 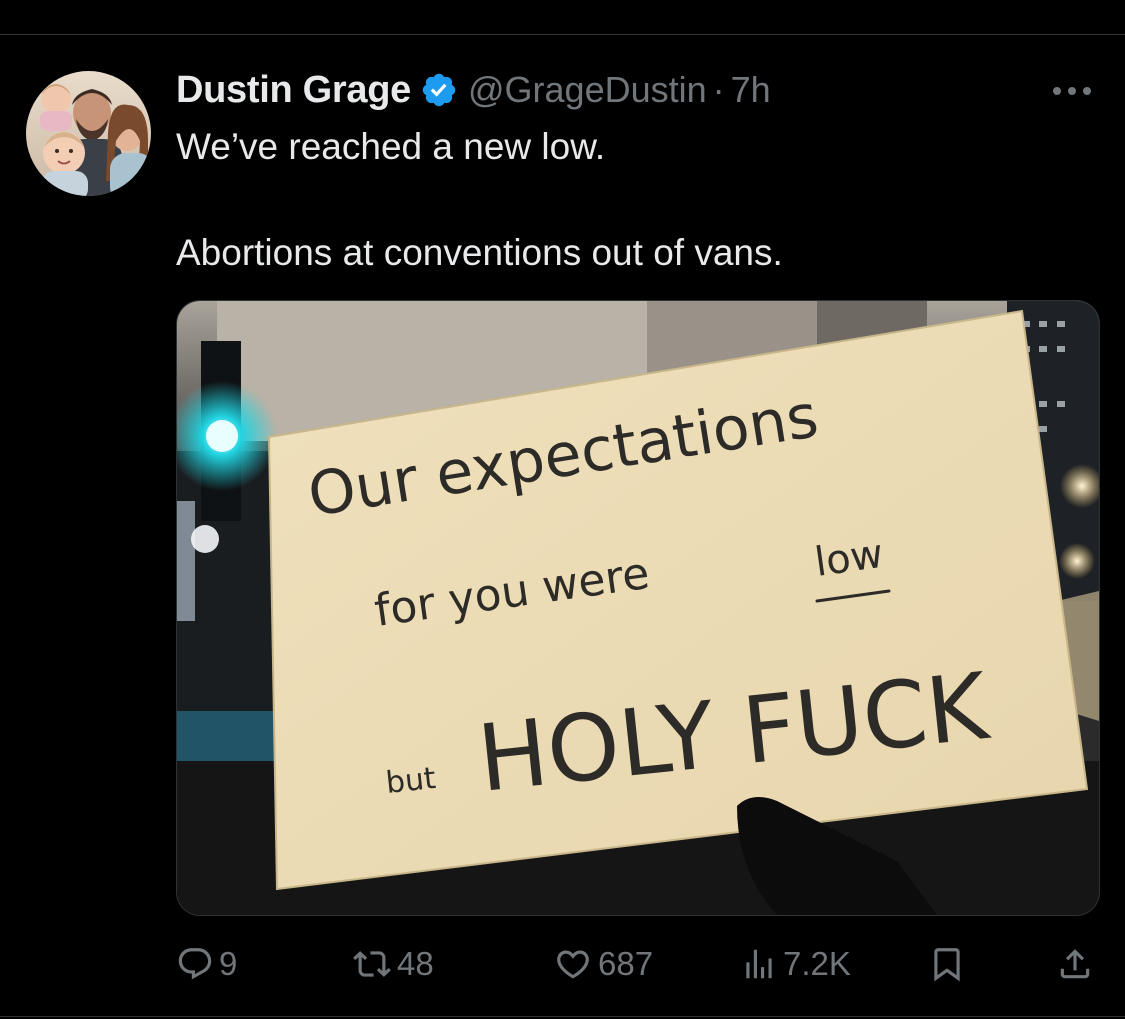 I want to click on author-avatar, so click(x=88, y=133).